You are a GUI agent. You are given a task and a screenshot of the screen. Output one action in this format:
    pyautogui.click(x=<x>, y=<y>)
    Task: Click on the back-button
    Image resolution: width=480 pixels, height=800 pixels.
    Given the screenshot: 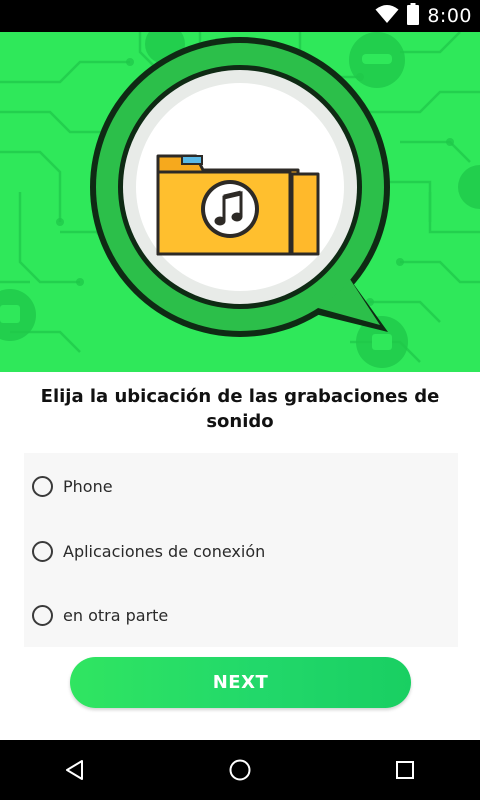 What is the action you would take?
    pyautogui.click(x=75, y=770)
    